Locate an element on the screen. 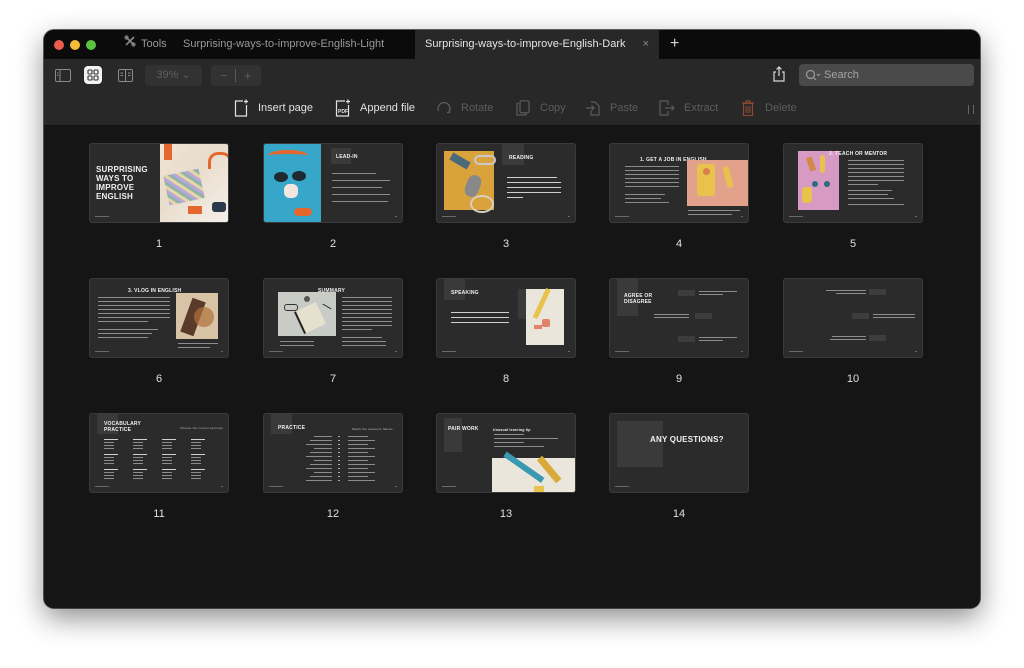  paste-icon is located at coordinates (593, 108).